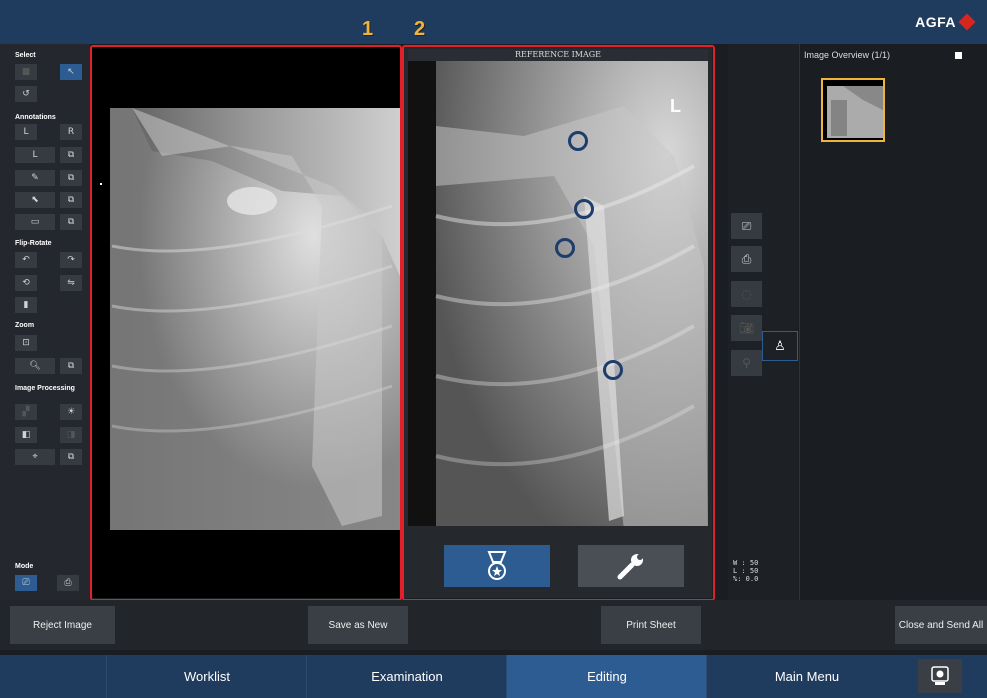 This screenshot has width=987, height=698. I want to click on marker-l-button: L, so click(26, 132).